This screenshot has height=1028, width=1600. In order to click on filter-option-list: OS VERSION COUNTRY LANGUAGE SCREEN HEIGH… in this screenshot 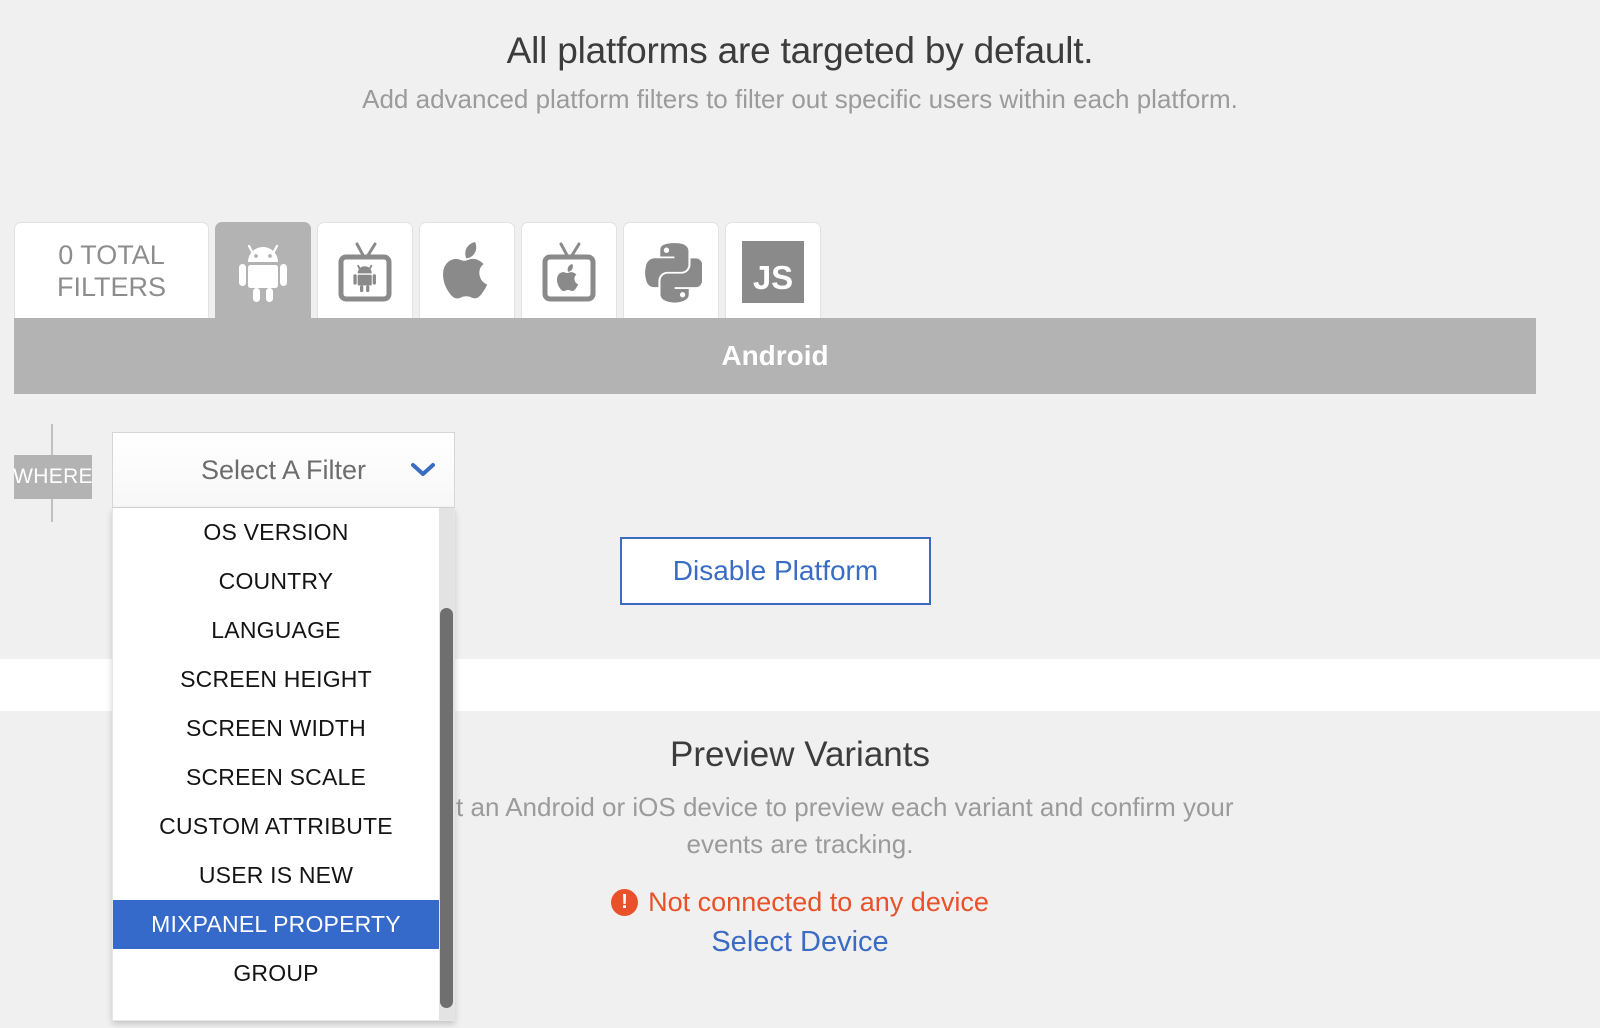, I will do `click(276, 753)`.